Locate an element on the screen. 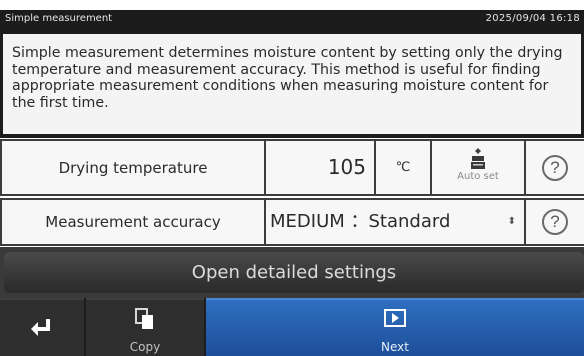 The width and height of the screenshot is (584, 356). play-icon is located at coordinates (395, 318).